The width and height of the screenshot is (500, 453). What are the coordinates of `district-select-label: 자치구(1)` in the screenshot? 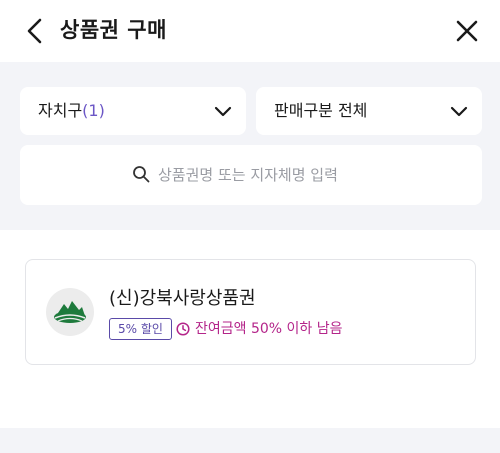 It's located at (71, 111).